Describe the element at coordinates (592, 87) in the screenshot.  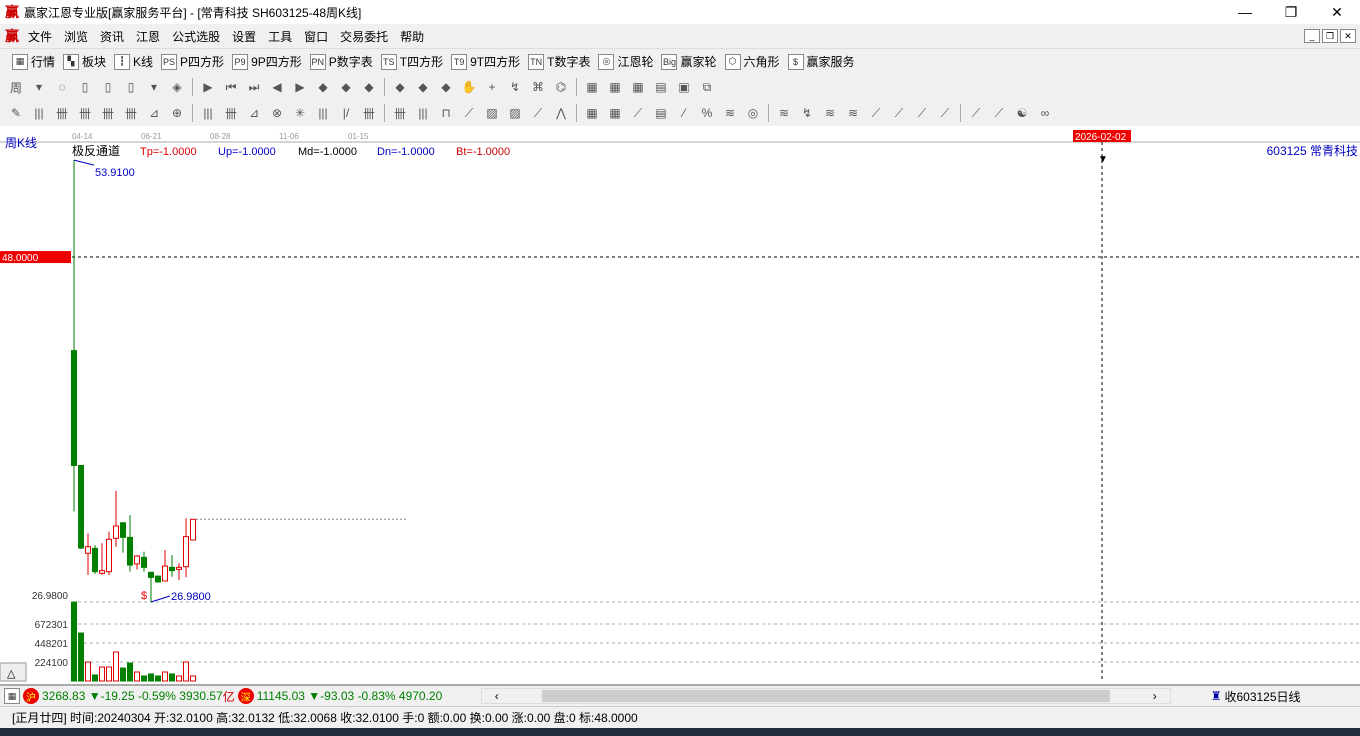
I see `toolbar2-tool-icon-24: ▦` at that location.